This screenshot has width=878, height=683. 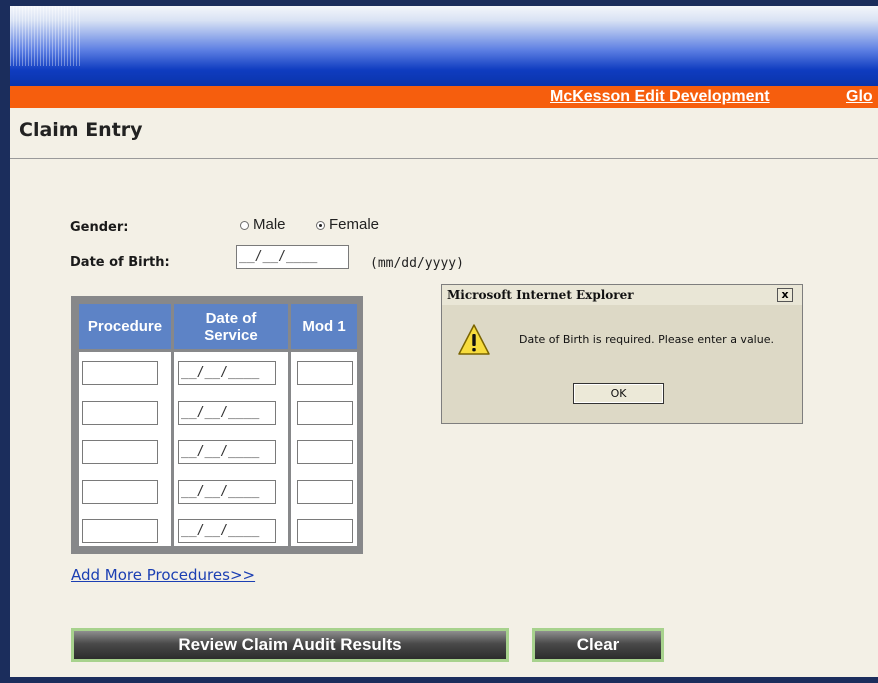 What do you see at coordinates (354, 224) in the screenshot?
I see `gender-female-label: Female` at bounding box center [354, 224].